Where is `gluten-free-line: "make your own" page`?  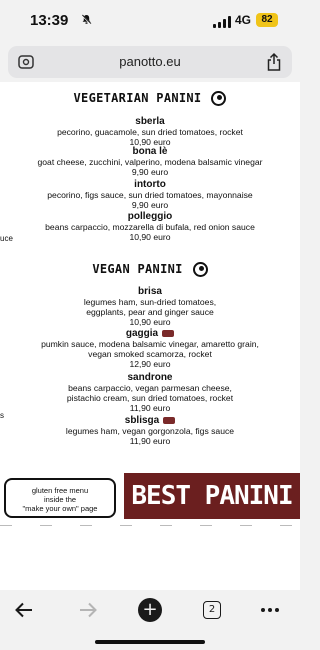
gluten-free-line: "make your own" page is located at coordinates (60, 508).